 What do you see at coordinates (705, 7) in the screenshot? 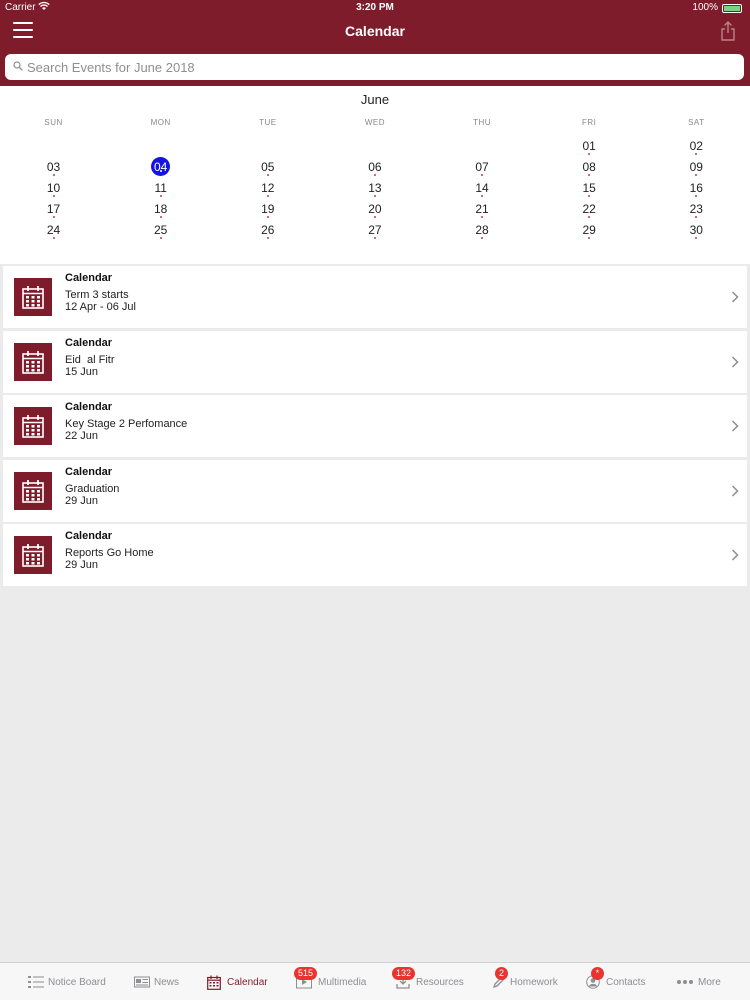
I see `battery-percent: 100%` at bounding box center [705, 7].